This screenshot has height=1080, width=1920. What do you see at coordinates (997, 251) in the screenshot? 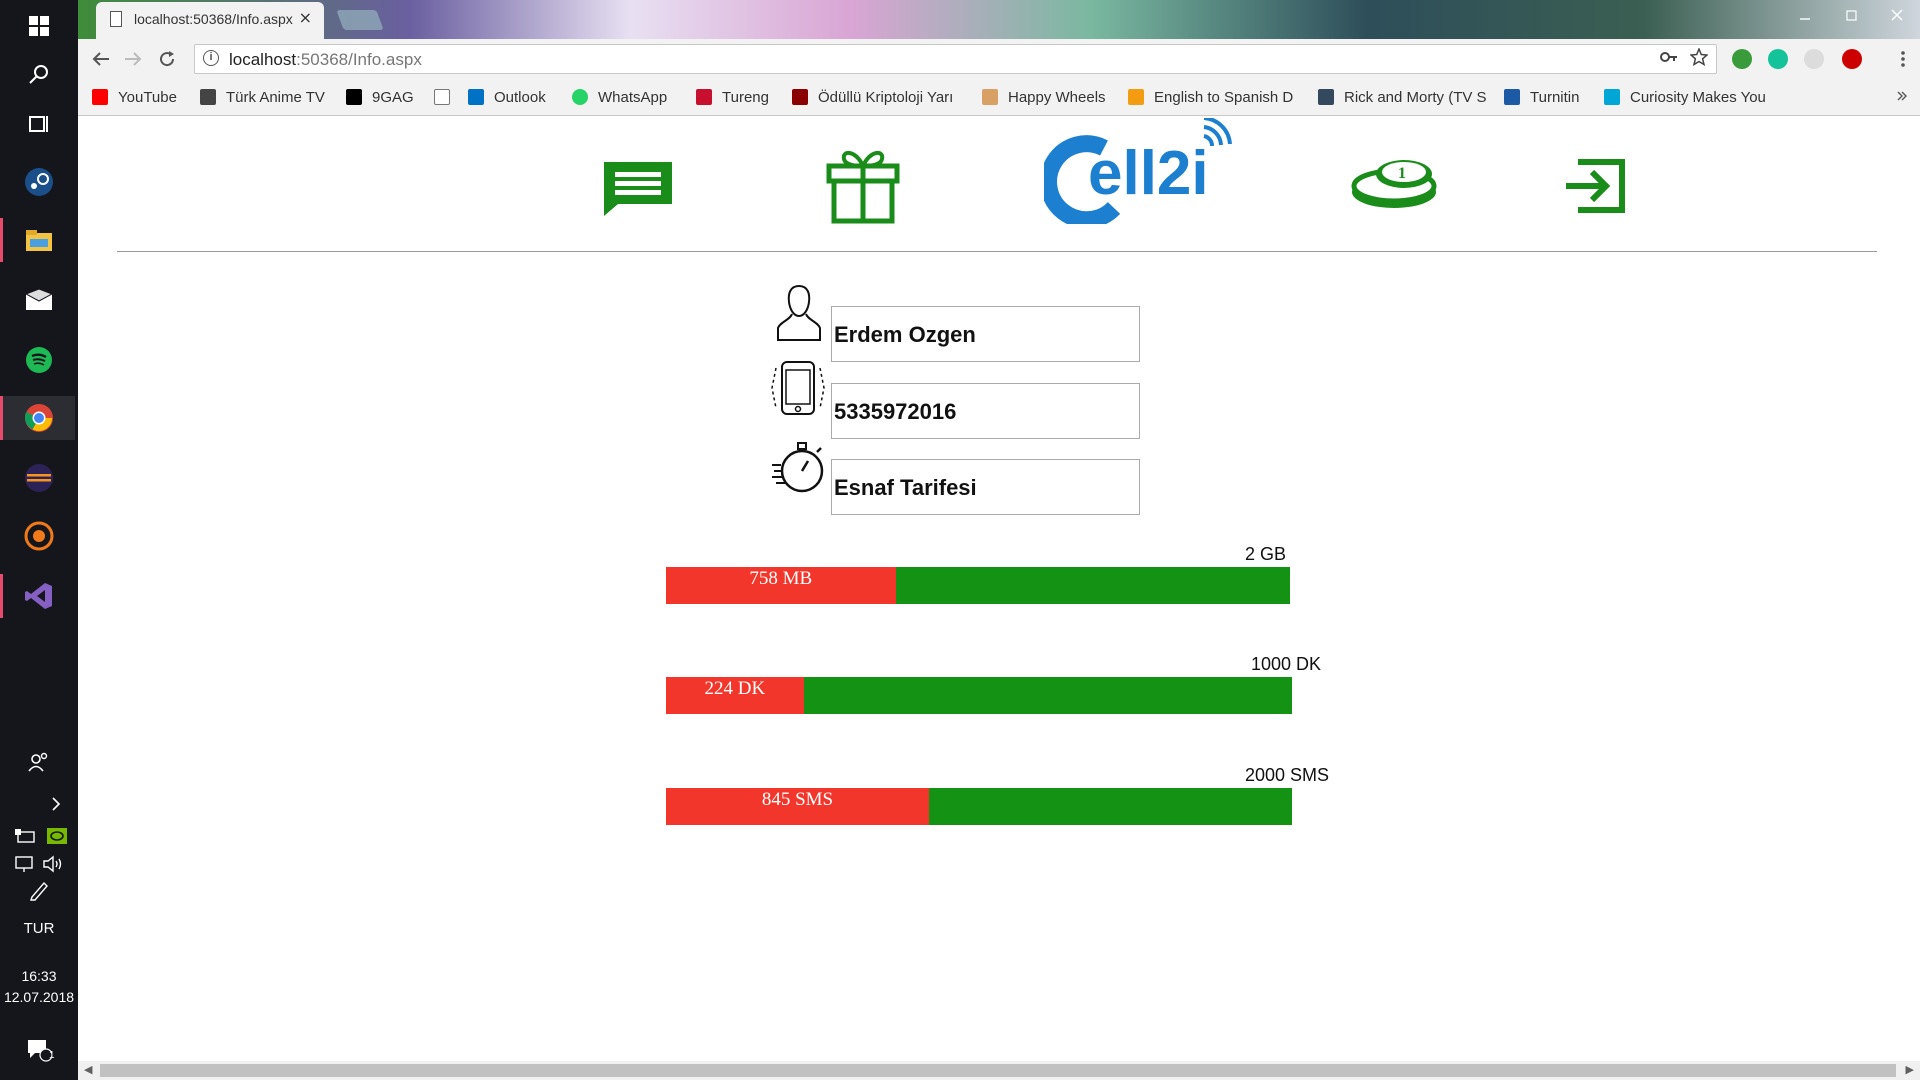
I see `header-divider` at bounding box center [997, 251].